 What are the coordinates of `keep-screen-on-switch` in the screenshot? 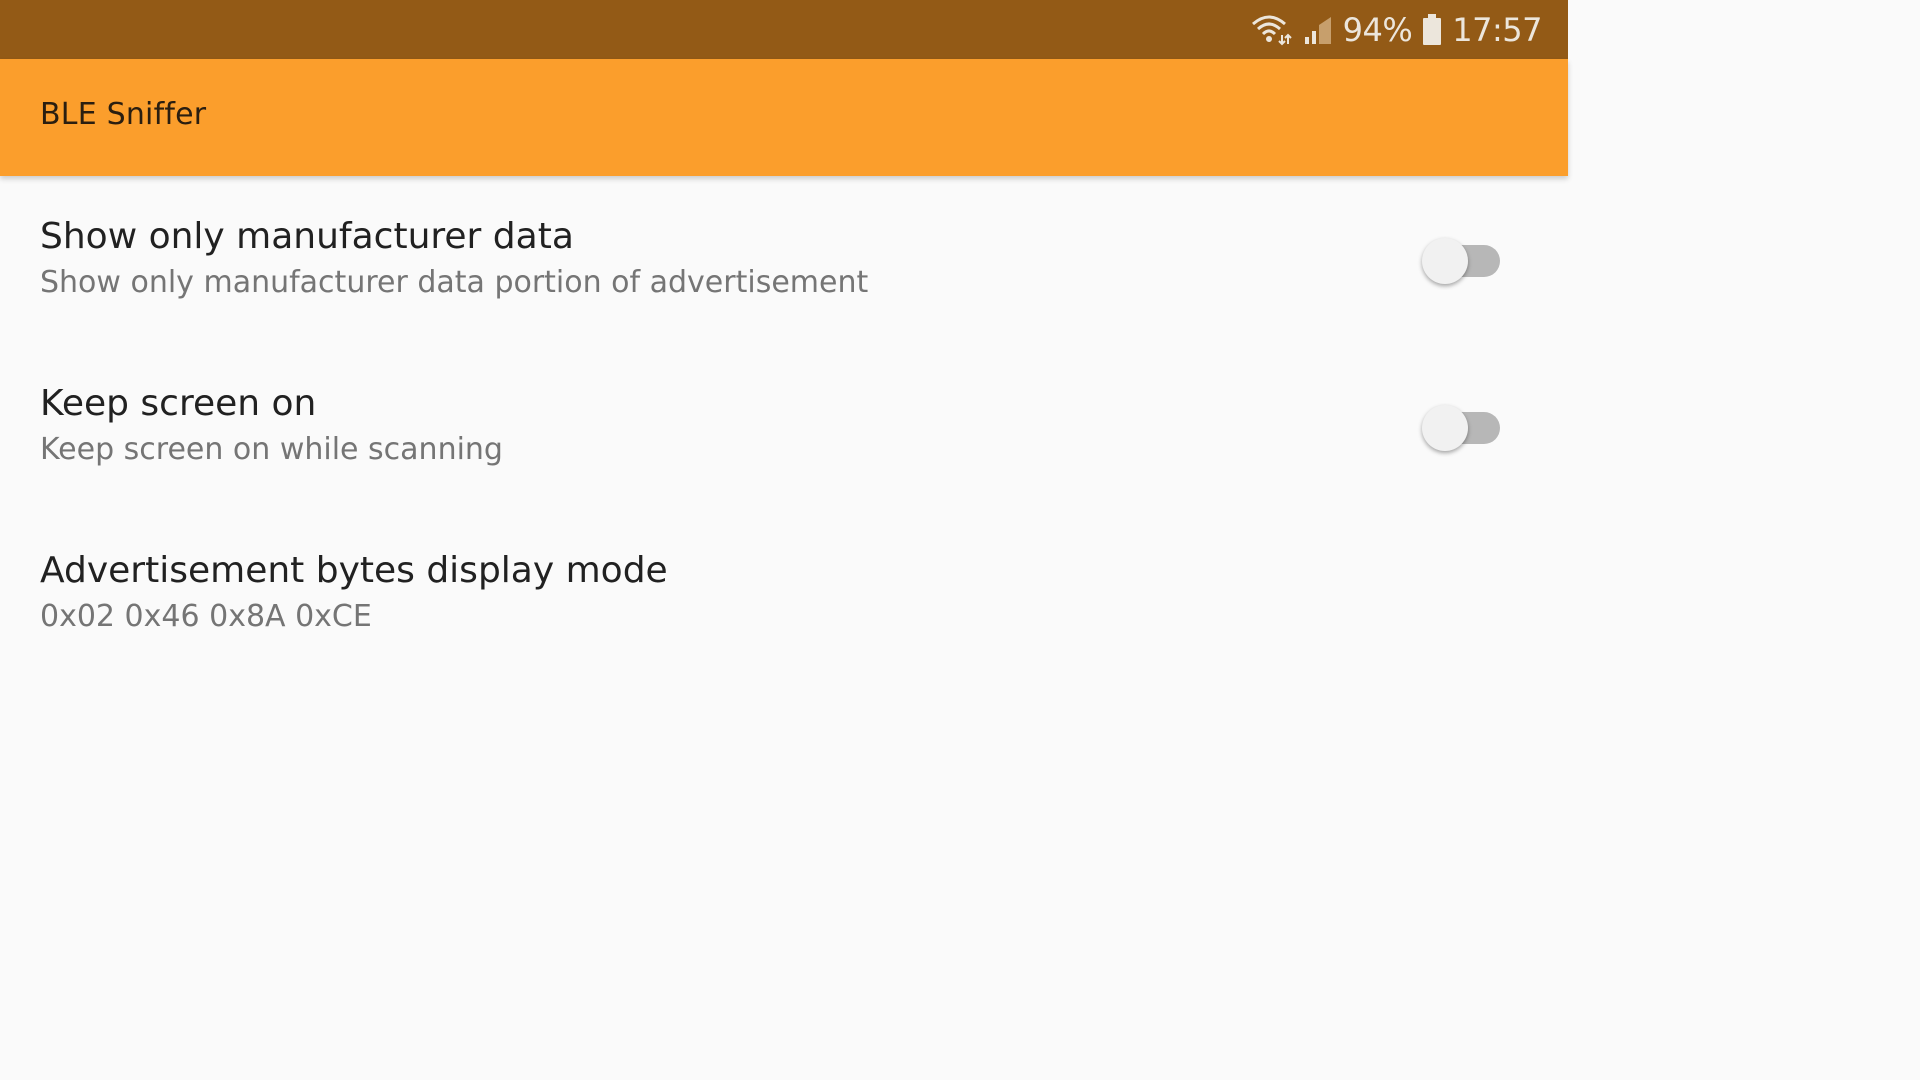 It's located at (1462, 428).